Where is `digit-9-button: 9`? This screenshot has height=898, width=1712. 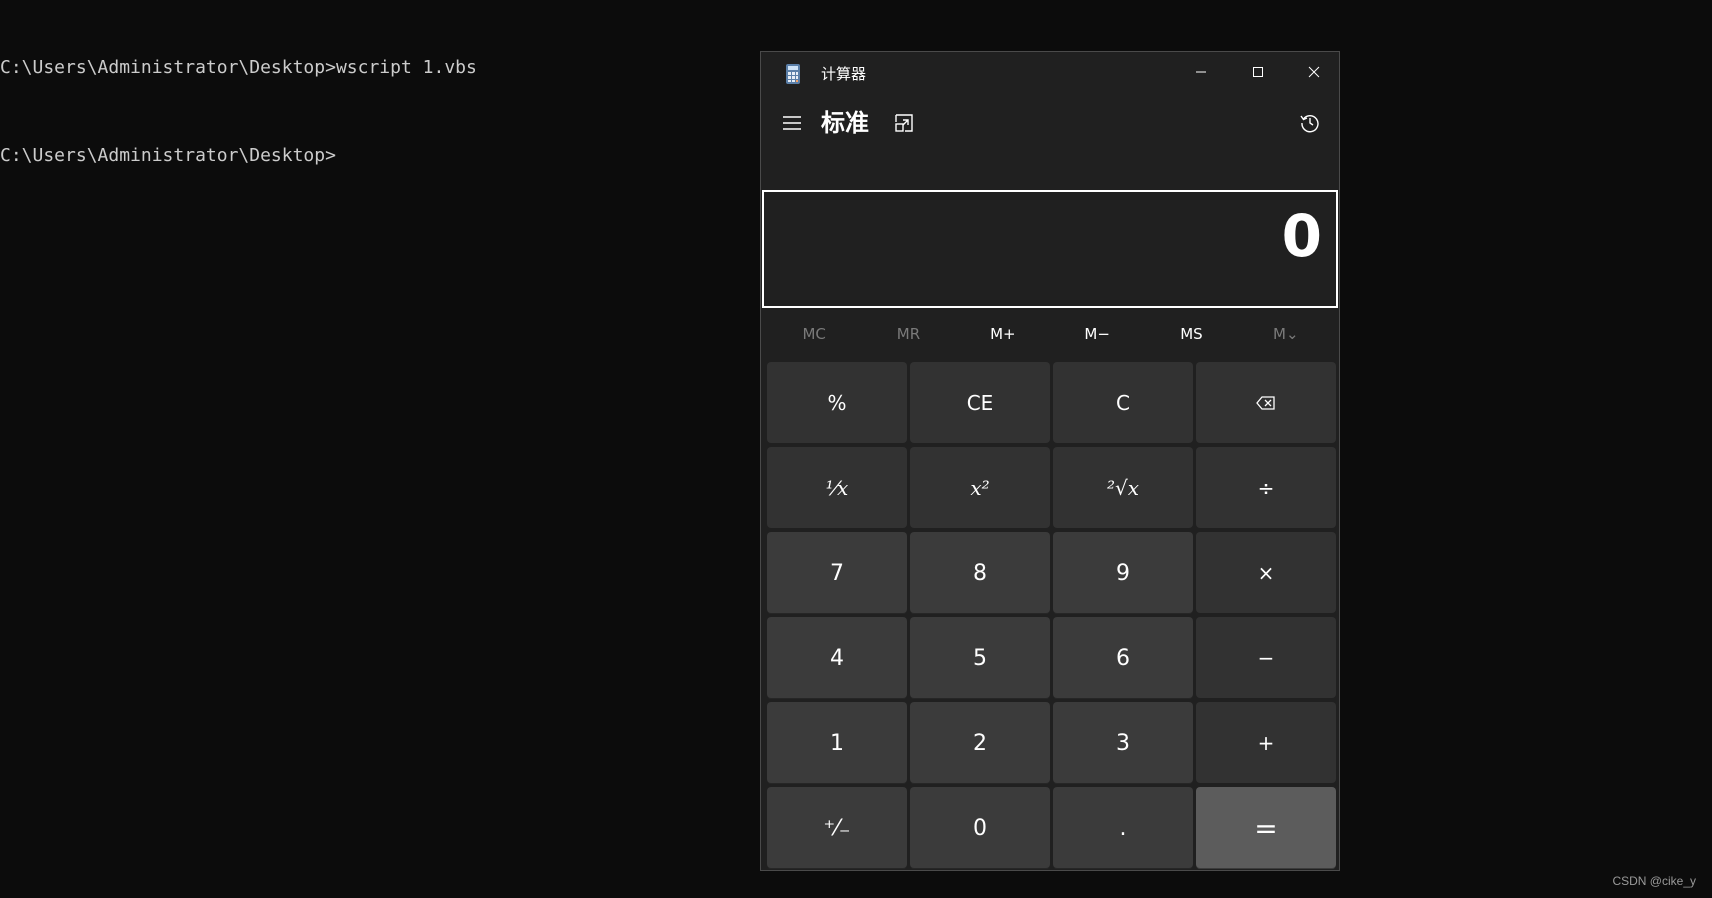
digit-9-button: 9 is located at coordinates (1123, 573).